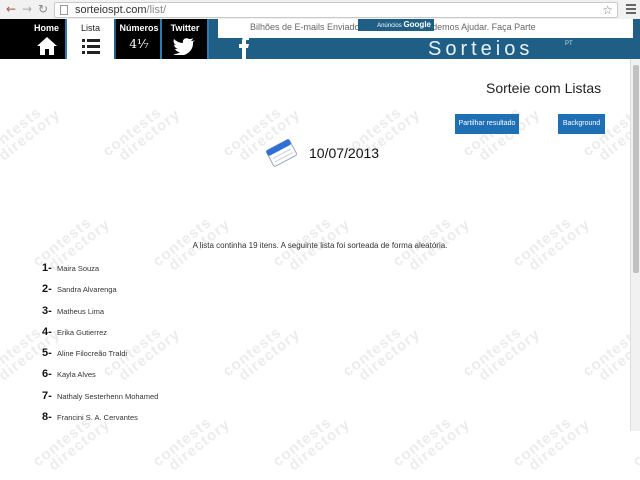 This screenshot has height=480, width=640. I want to click on tab-lista-label: Lista, so click(90, 28).